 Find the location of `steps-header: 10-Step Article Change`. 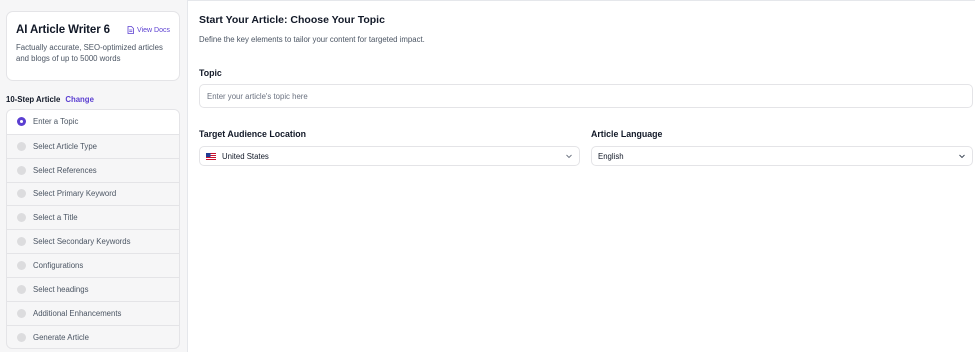

steps-header: 10-Step Article Change is located at coordinates (50, 99).